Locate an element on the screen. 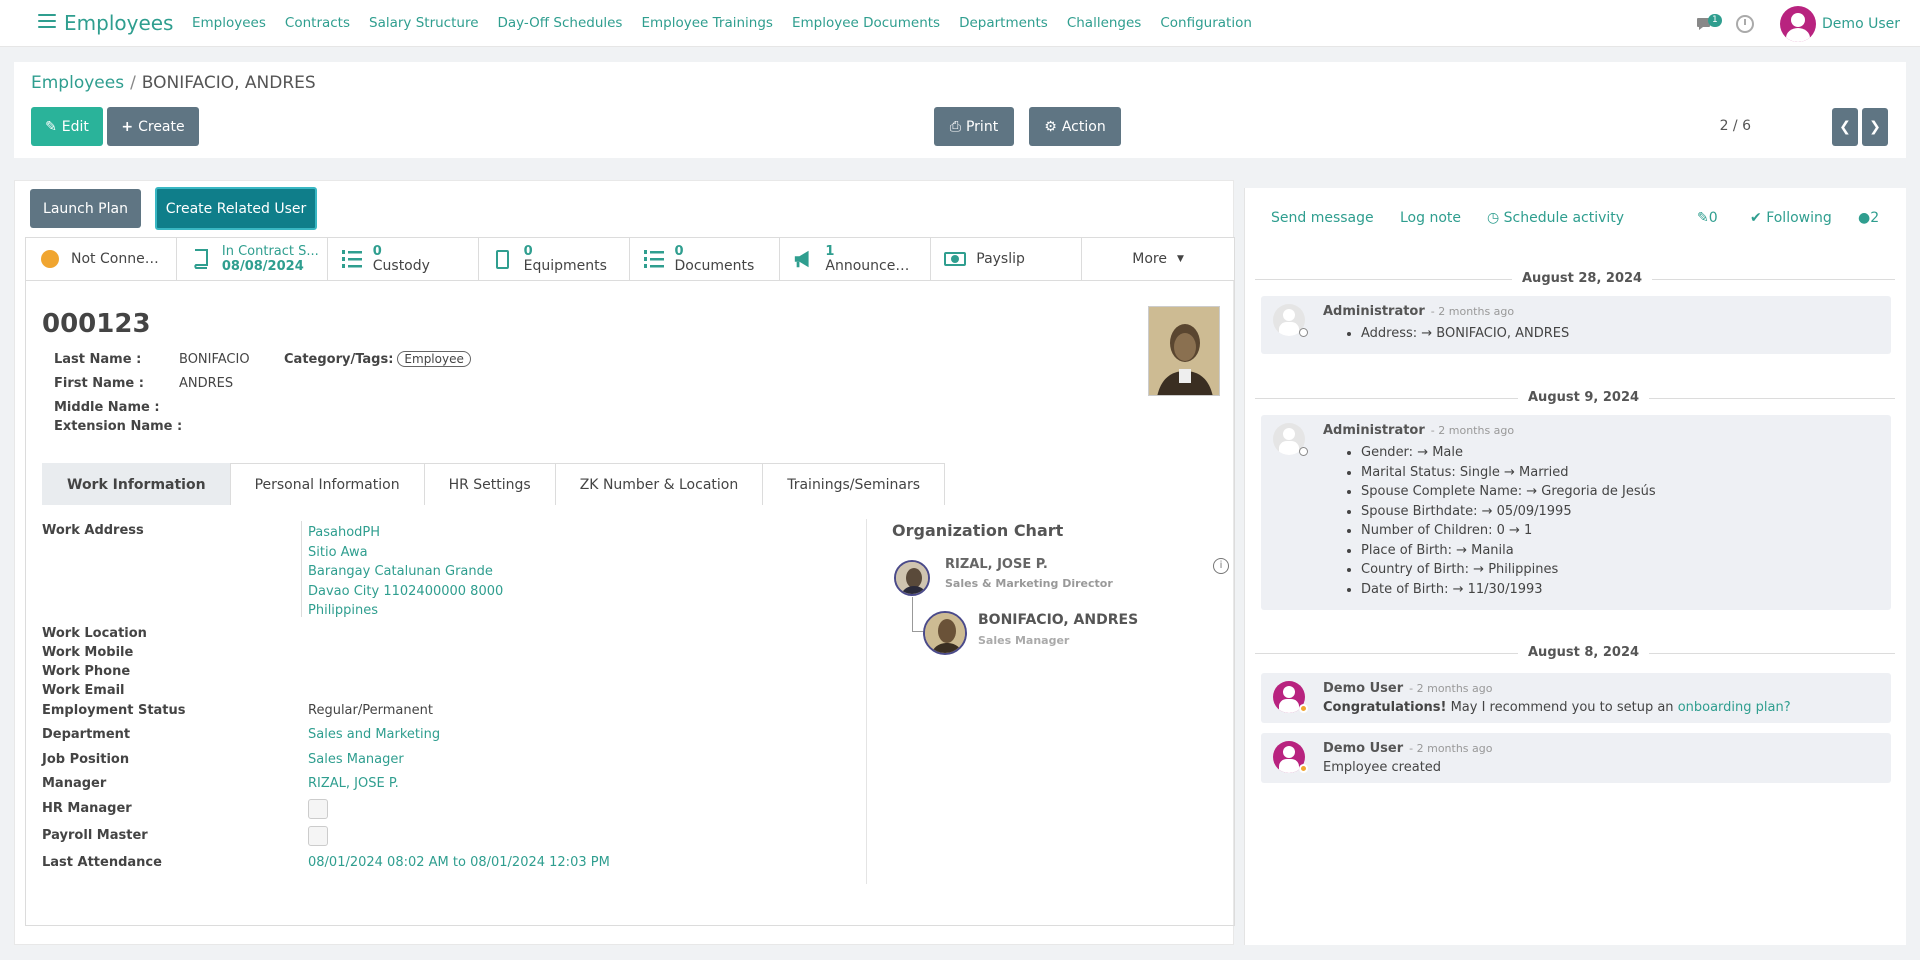 The height and width of the screenshot is (960, 1920). org-self-name: BONIFACIO, ANDRES is located at coordinates (1058, 620).